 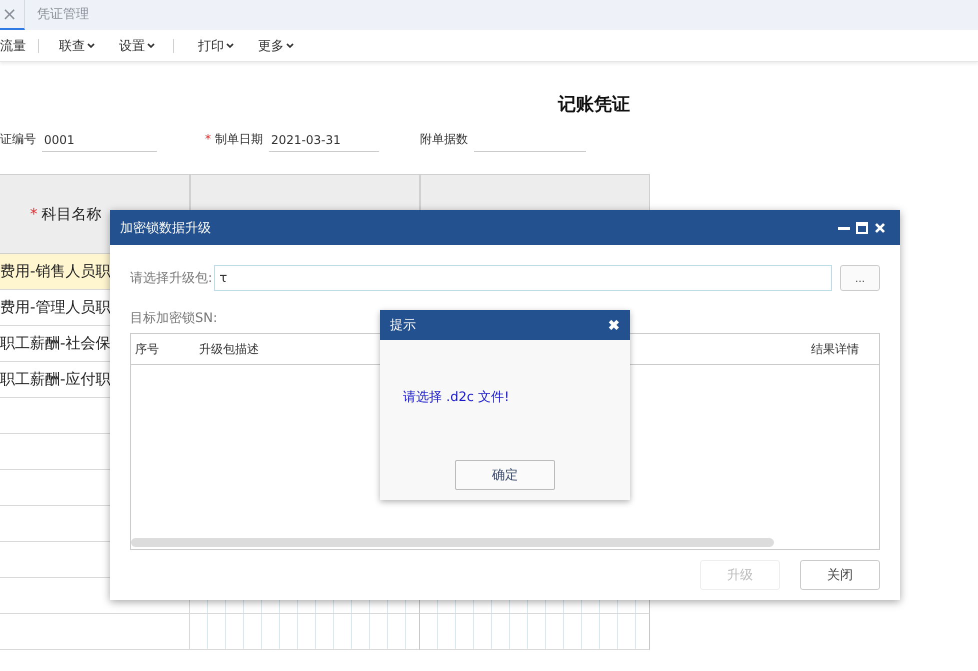 I want to click on alert-message: 请选择 .d2c 文件!, so click(x=456, y=397).